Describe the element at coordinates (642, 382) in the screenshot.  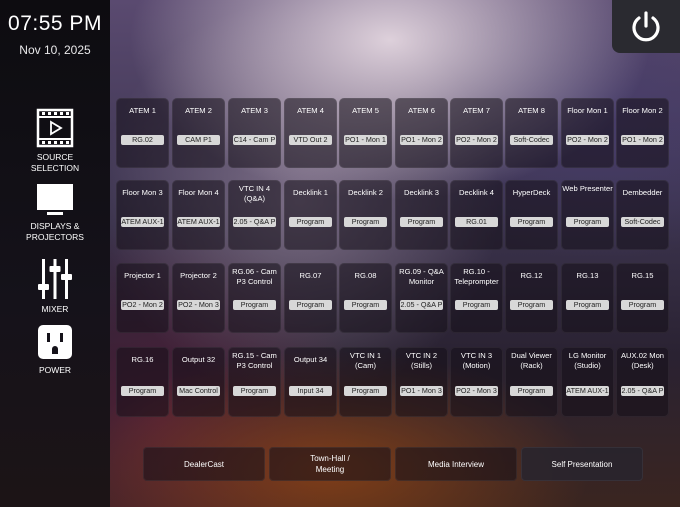
I see `source-tile: AUX.02 Mon (Desk) 2.05 - Q&A P` at that location.